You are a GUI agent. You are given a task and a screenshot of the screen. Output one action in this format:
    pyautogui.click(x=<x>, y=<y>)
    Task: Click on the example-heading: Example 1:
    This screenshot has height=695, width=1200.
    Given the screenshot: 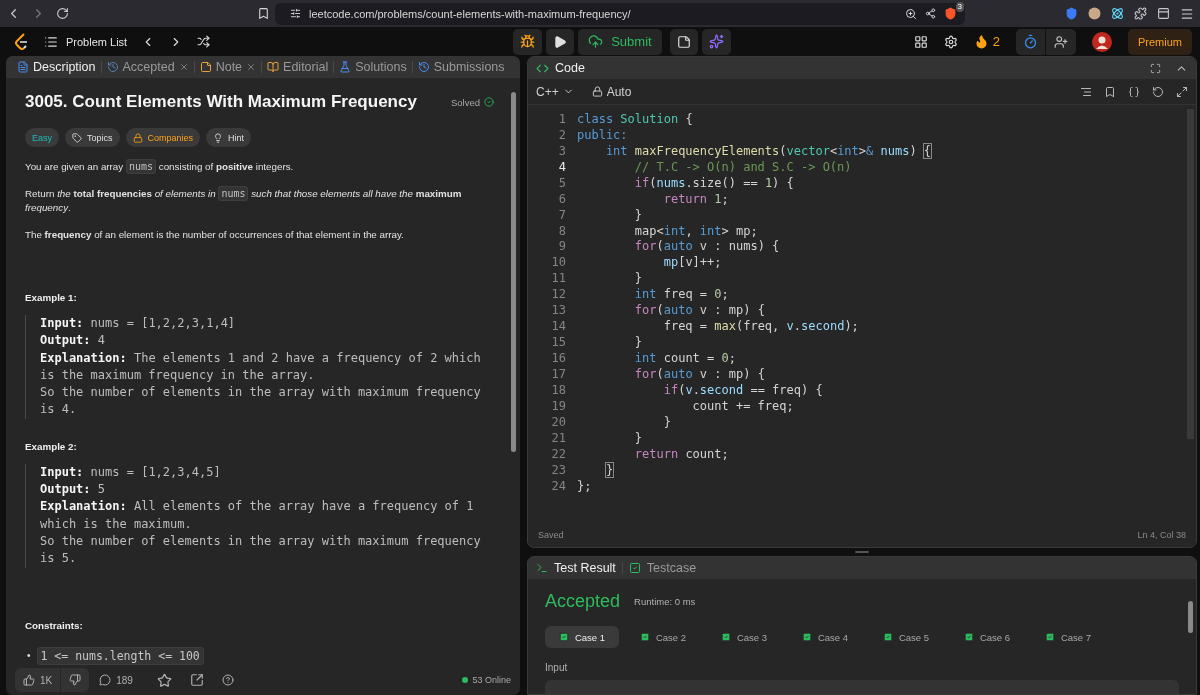 What is the action you would take?
    pyautogui.click(x=51, y=297)
    